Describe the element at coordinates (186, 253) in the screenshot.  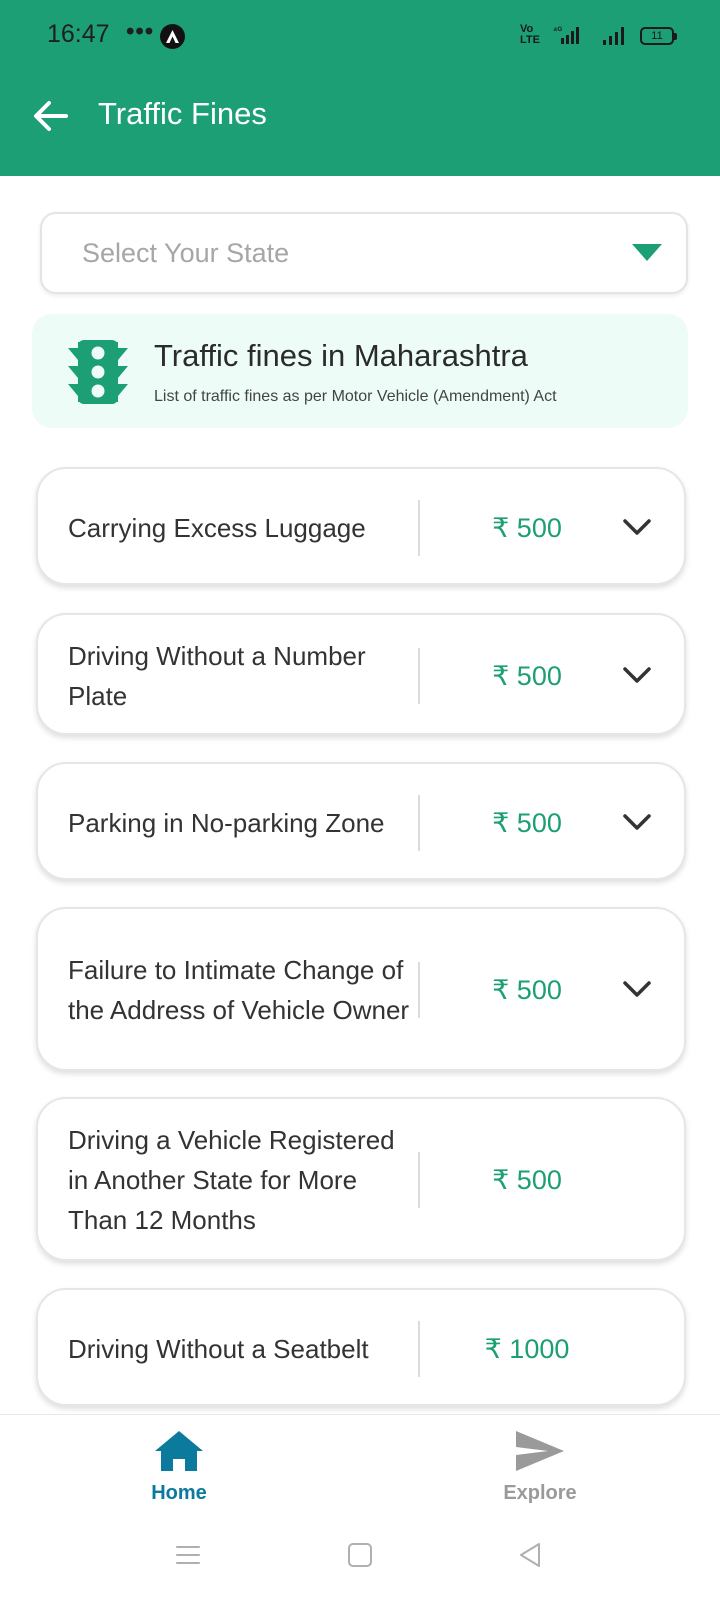
I see `state-select-placeholder: Select Your State` at that location.